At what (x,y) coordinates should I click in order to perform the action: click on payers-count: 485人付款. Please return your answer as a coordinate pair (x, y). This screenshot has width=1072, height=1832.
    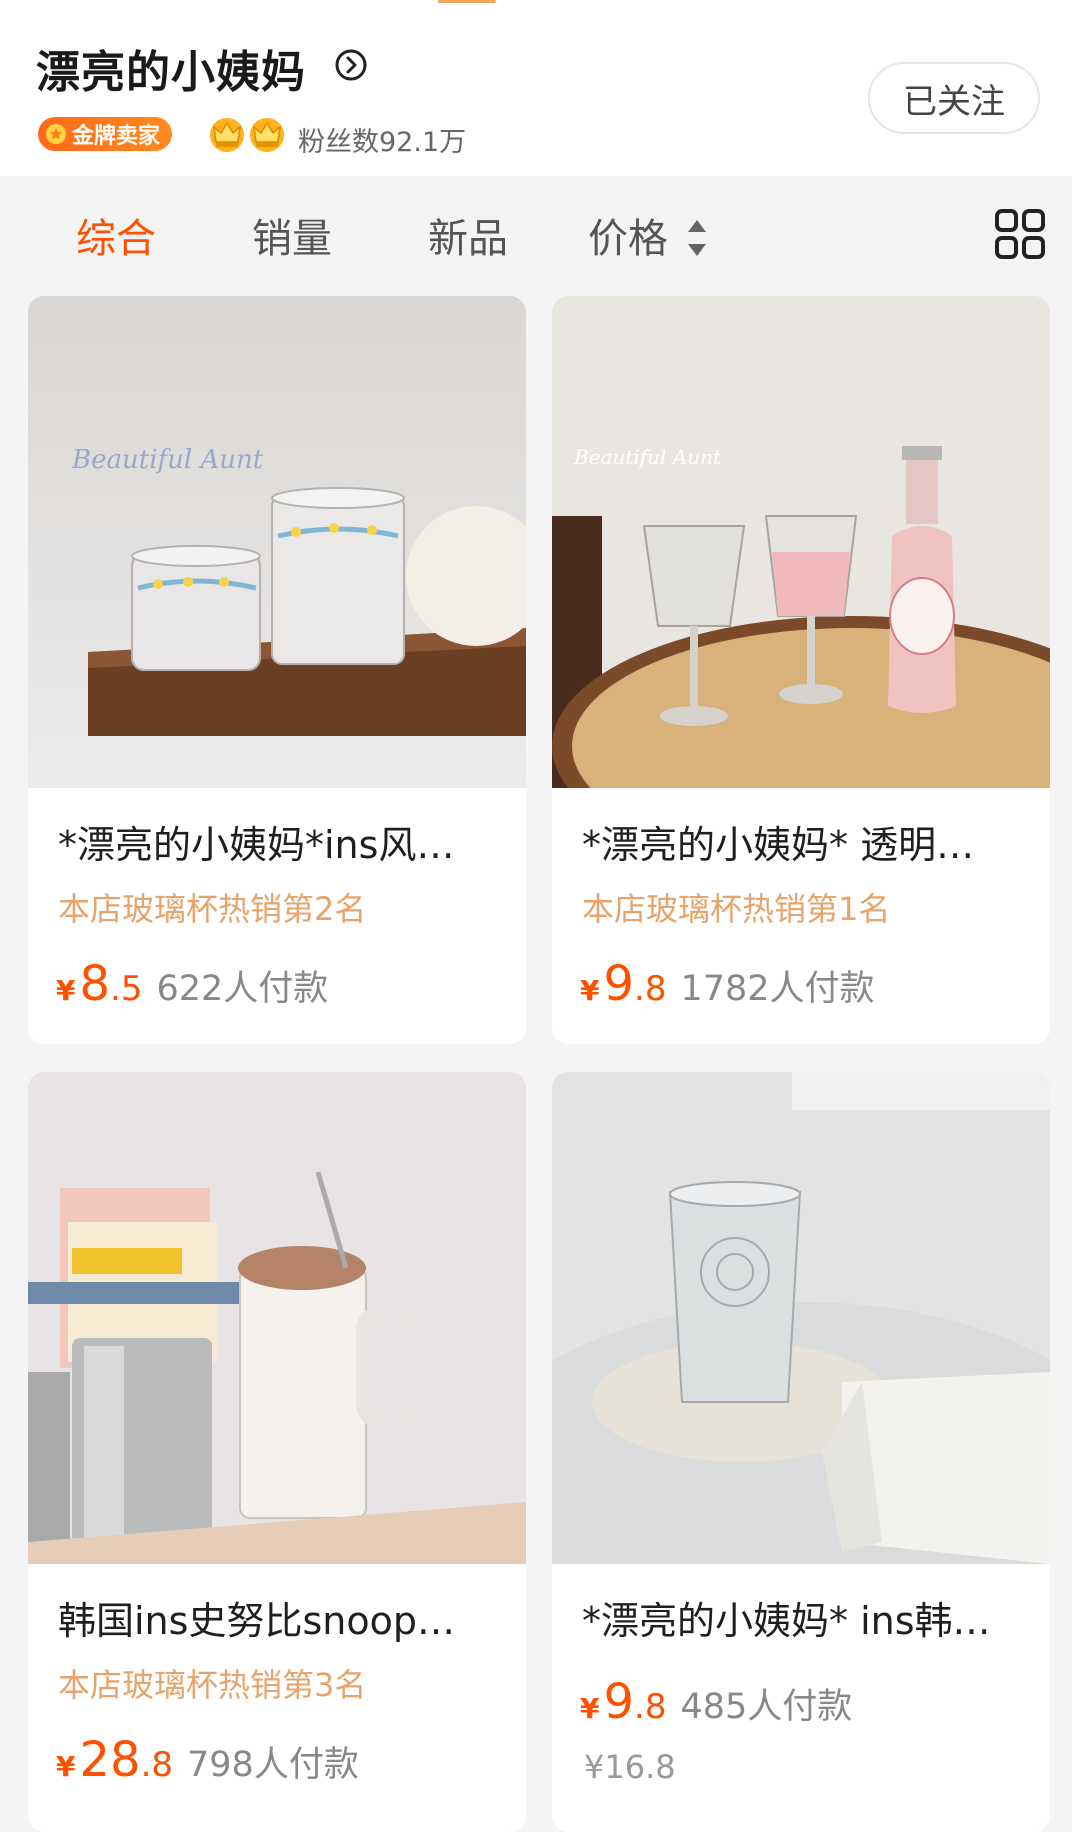
    Looking at the image, I should click on (766, 1707).